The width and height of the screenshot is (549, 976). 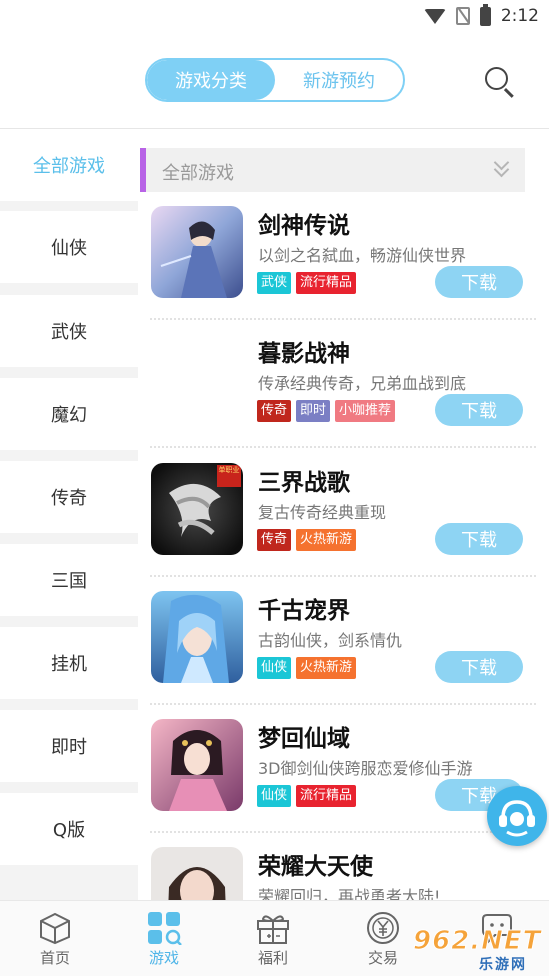 I want to click on sidebar-item-realtime: 即时, so click(x=69, y=746).